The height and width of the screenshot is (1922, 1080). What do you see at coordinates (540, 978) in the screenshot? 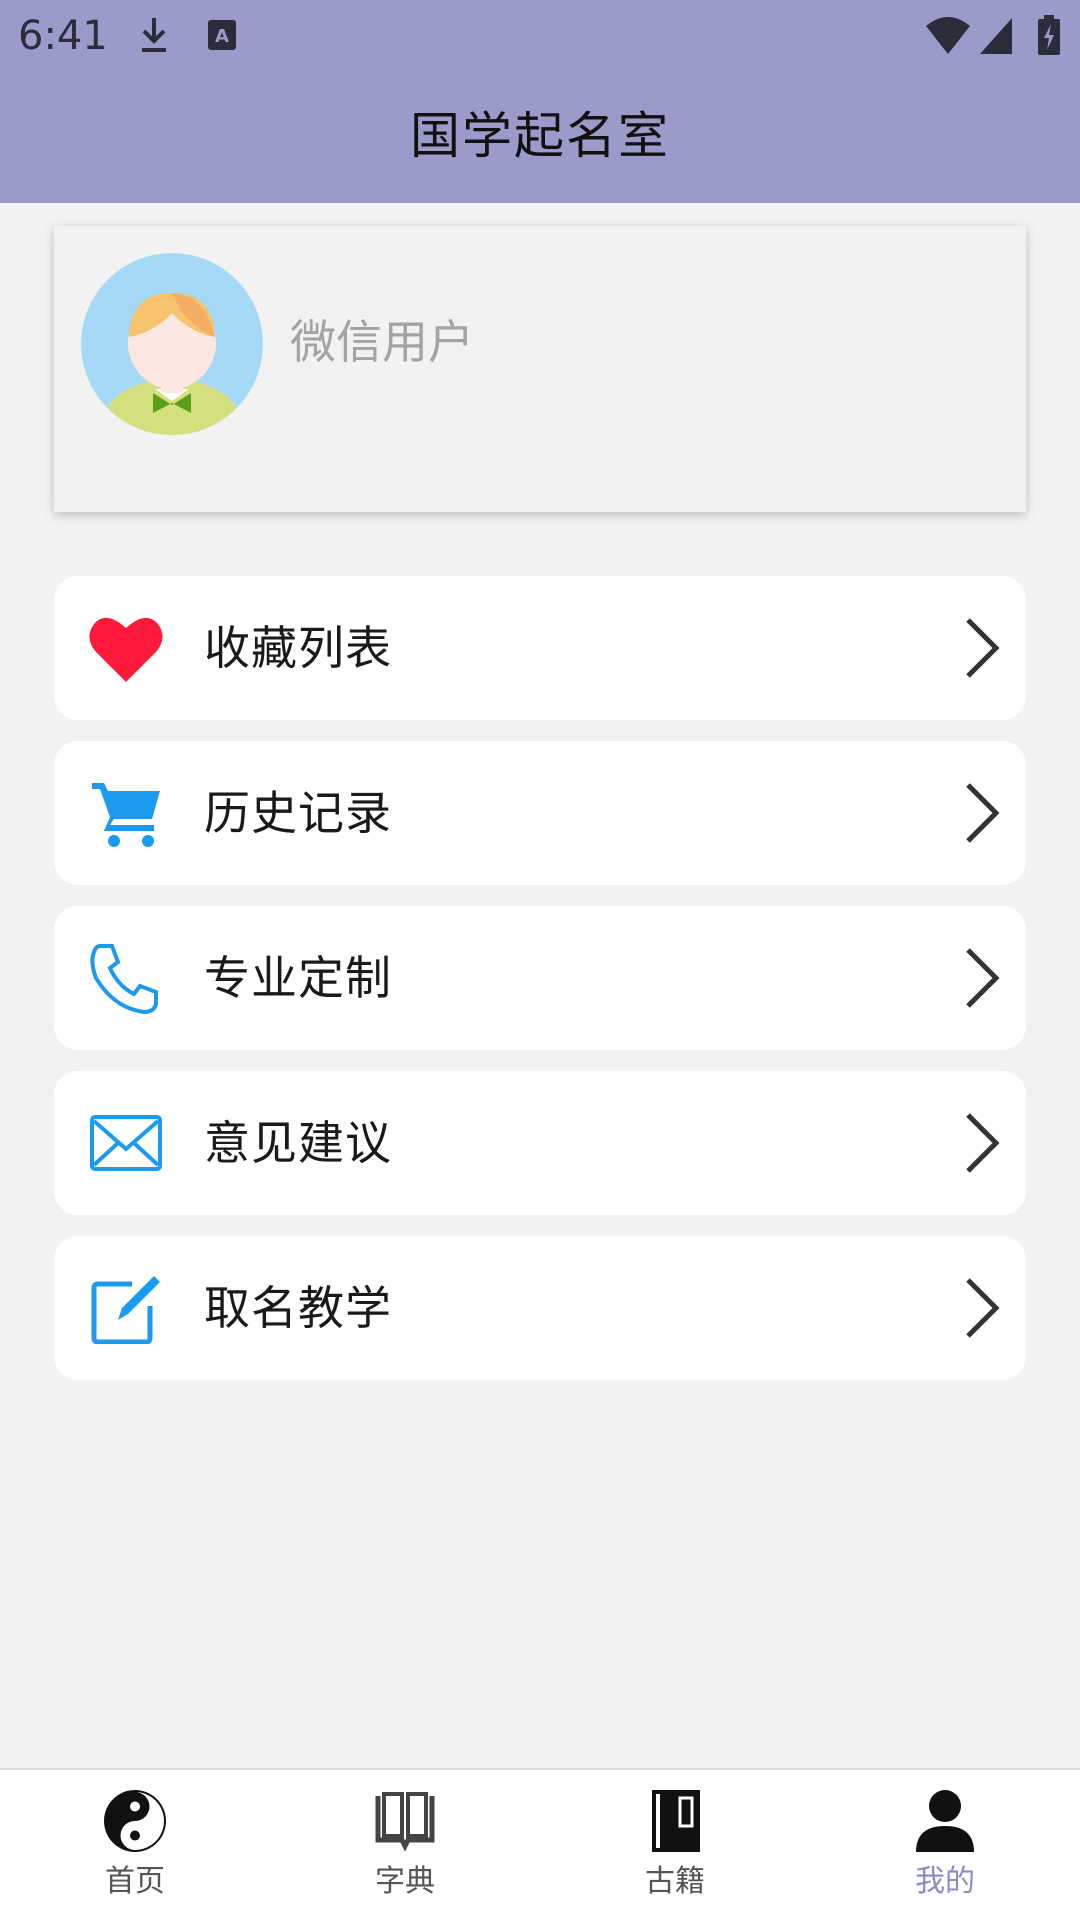
I see `menu-item-custom-service: 专业定制` at bounding box center [540, 978].